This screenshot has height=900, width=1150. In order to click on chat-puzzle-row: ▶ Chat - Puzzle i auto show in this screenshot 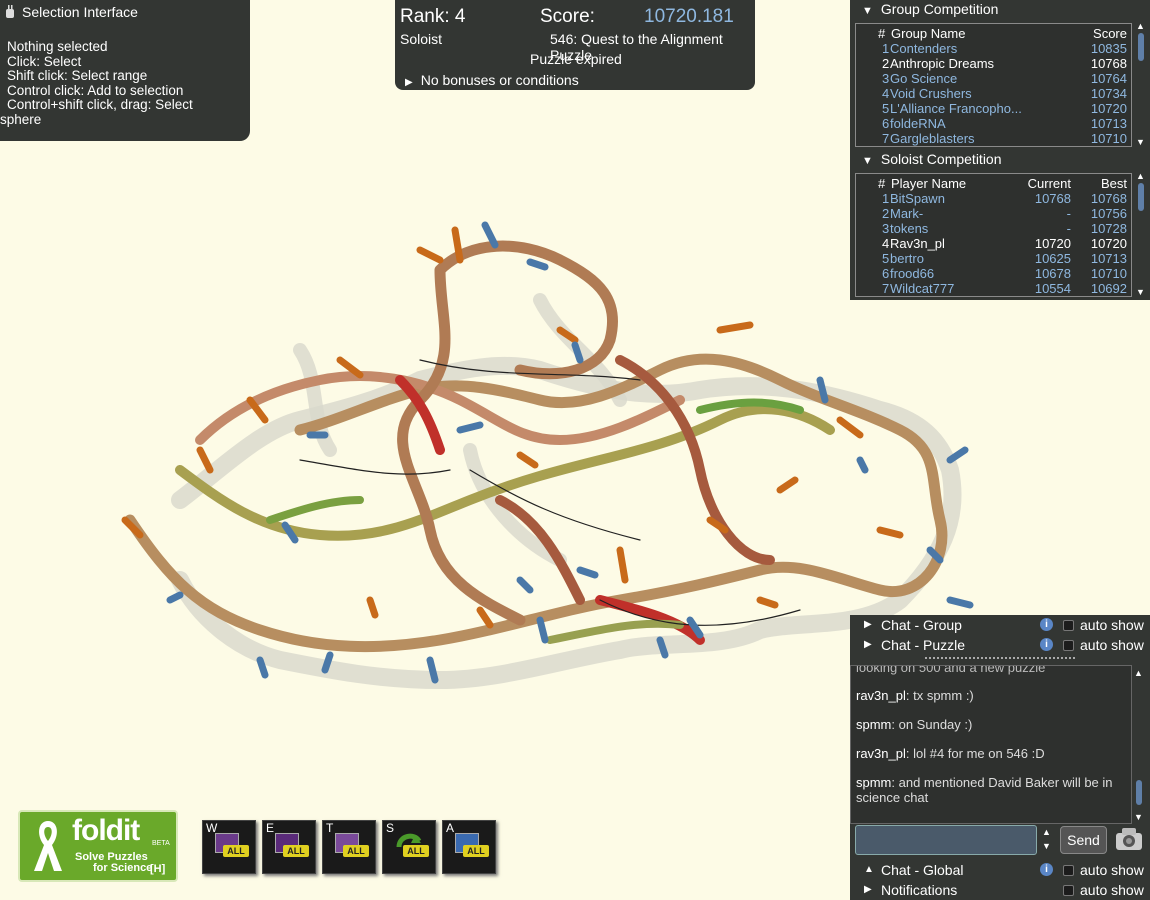, I will do `click(1000, 645)`.